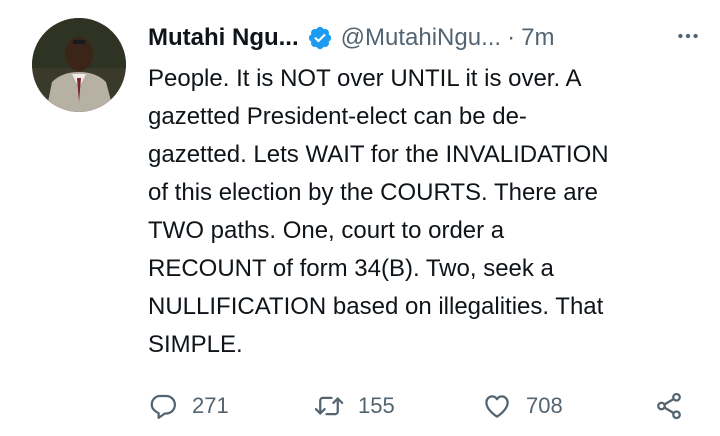  I want to click on retweet-icon, so click(329, 406).